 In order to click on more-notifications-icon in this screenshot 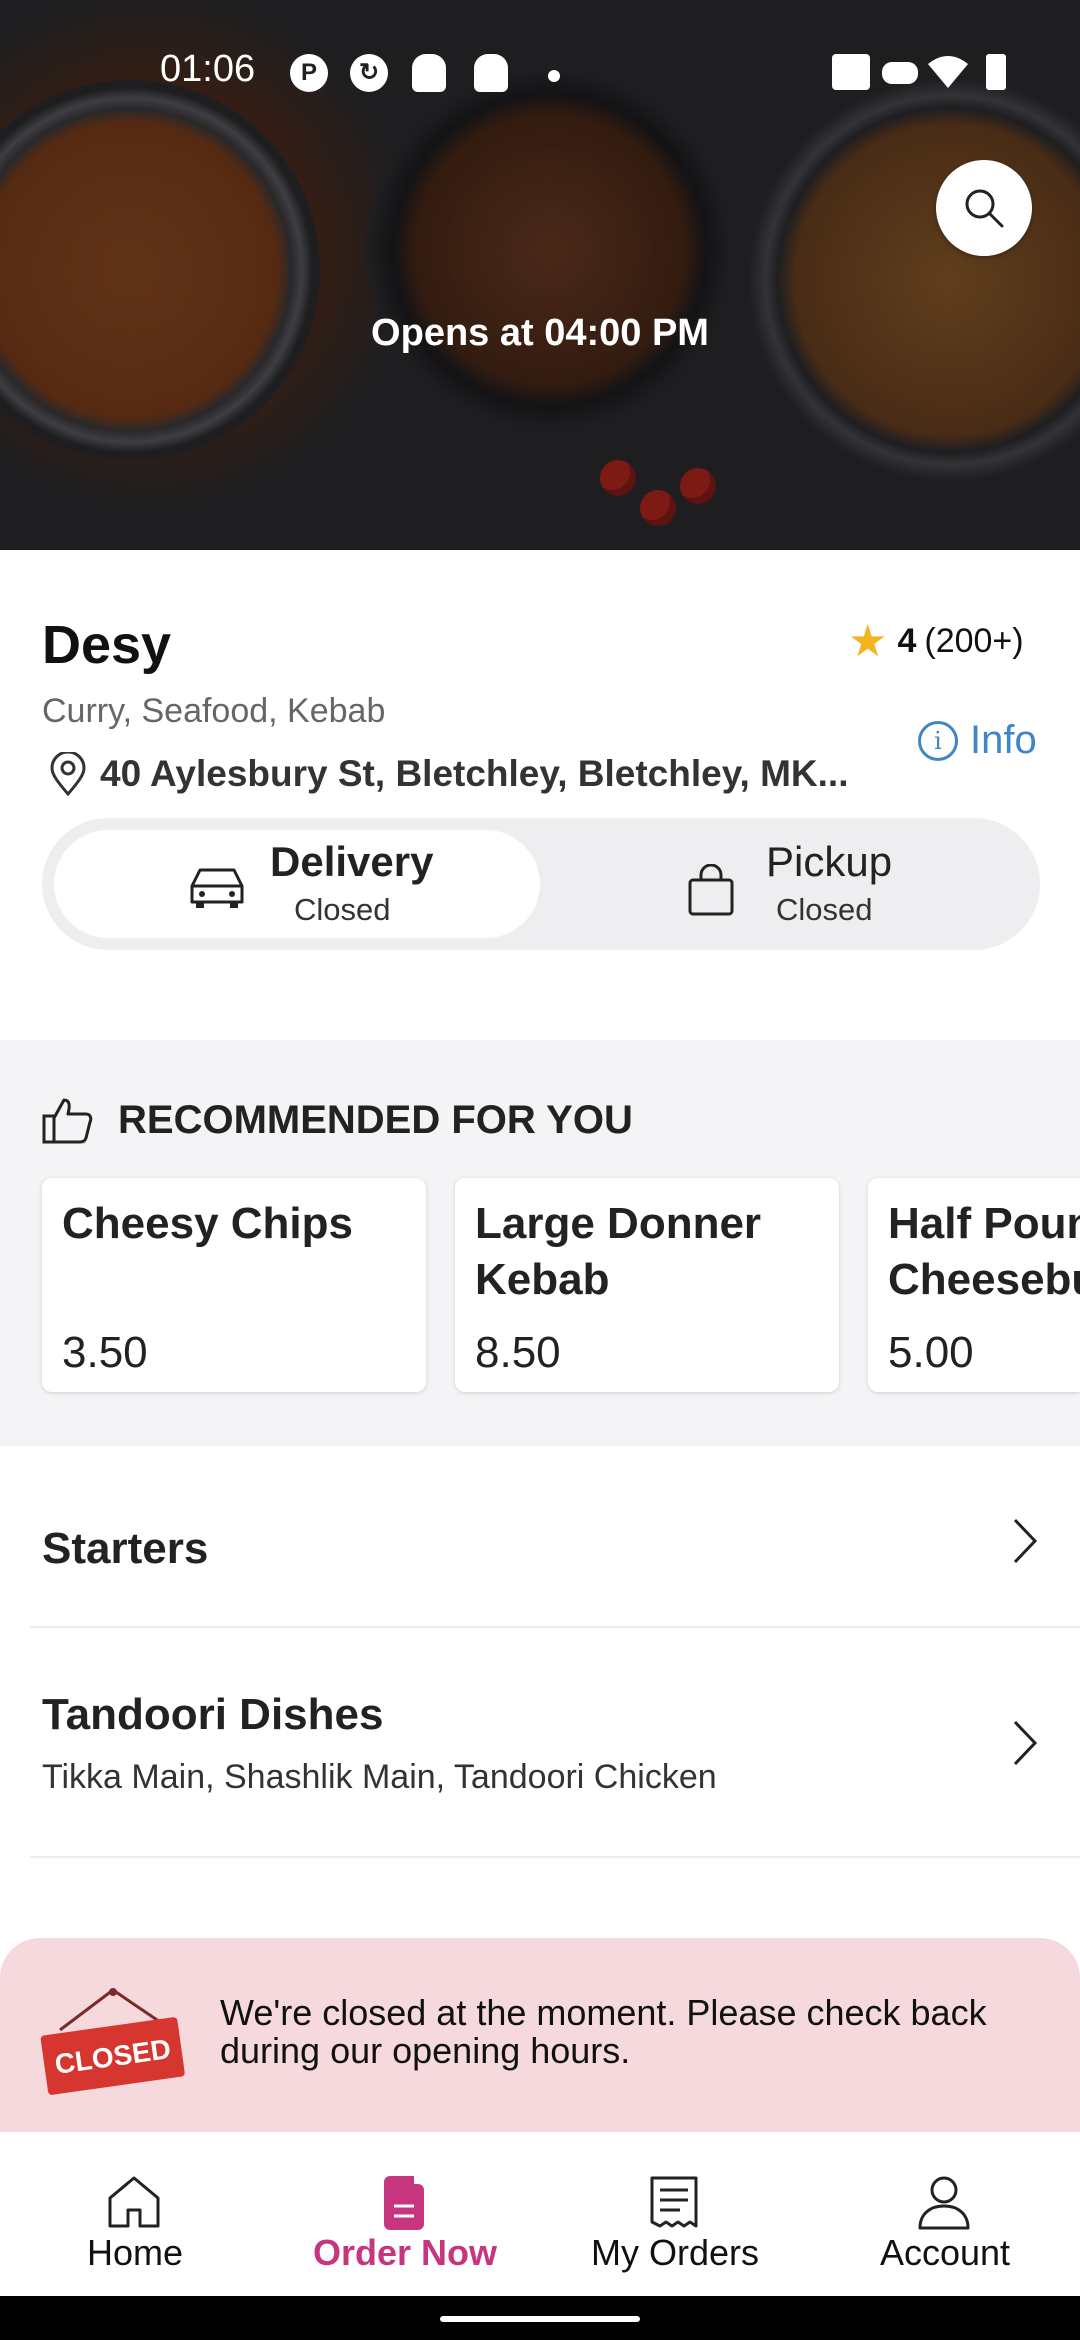, I will do `click(554, 76)`.